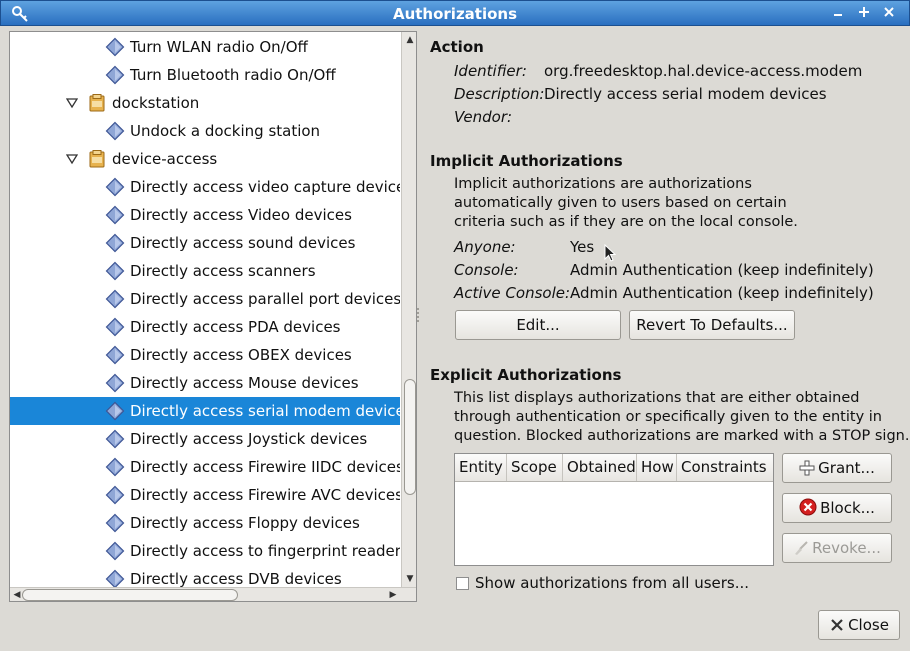 This screenshot has width=910, height=651. I want to click on console-key: Console:, so click(486, 270).